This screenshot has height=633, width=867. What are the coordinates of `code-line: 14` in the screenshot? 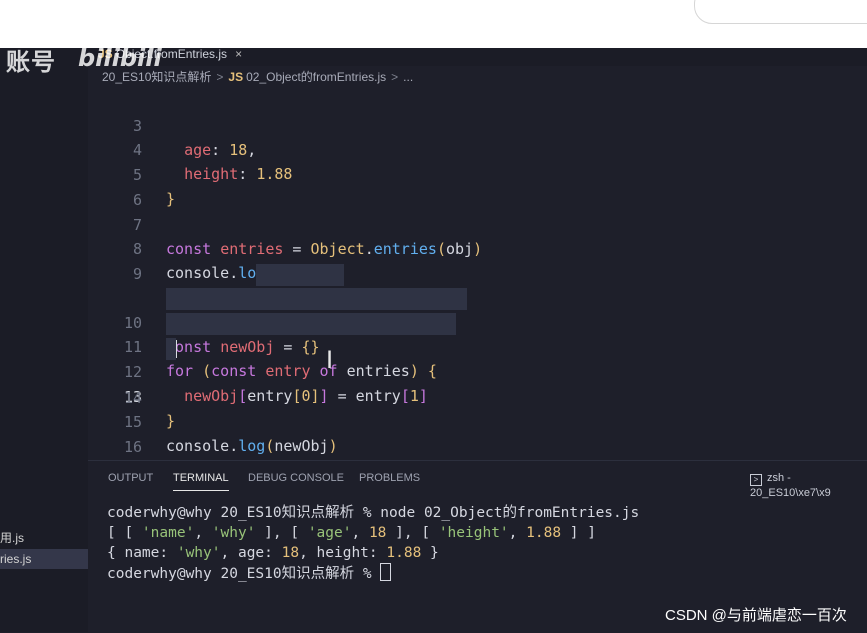 It's located at (477, 384).